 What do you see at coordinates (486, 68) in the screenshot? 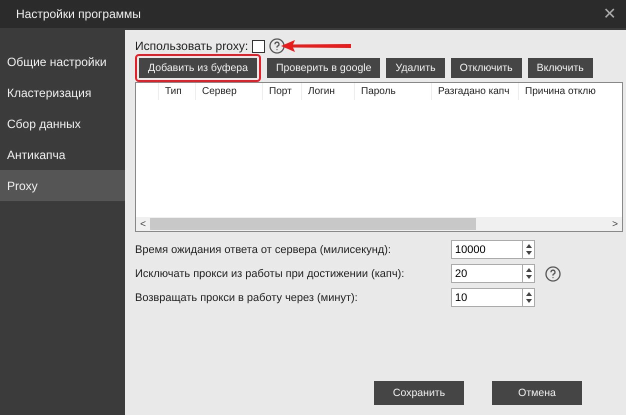
I see `toolbar-button: Отключить` at bounding box center [486, 68].